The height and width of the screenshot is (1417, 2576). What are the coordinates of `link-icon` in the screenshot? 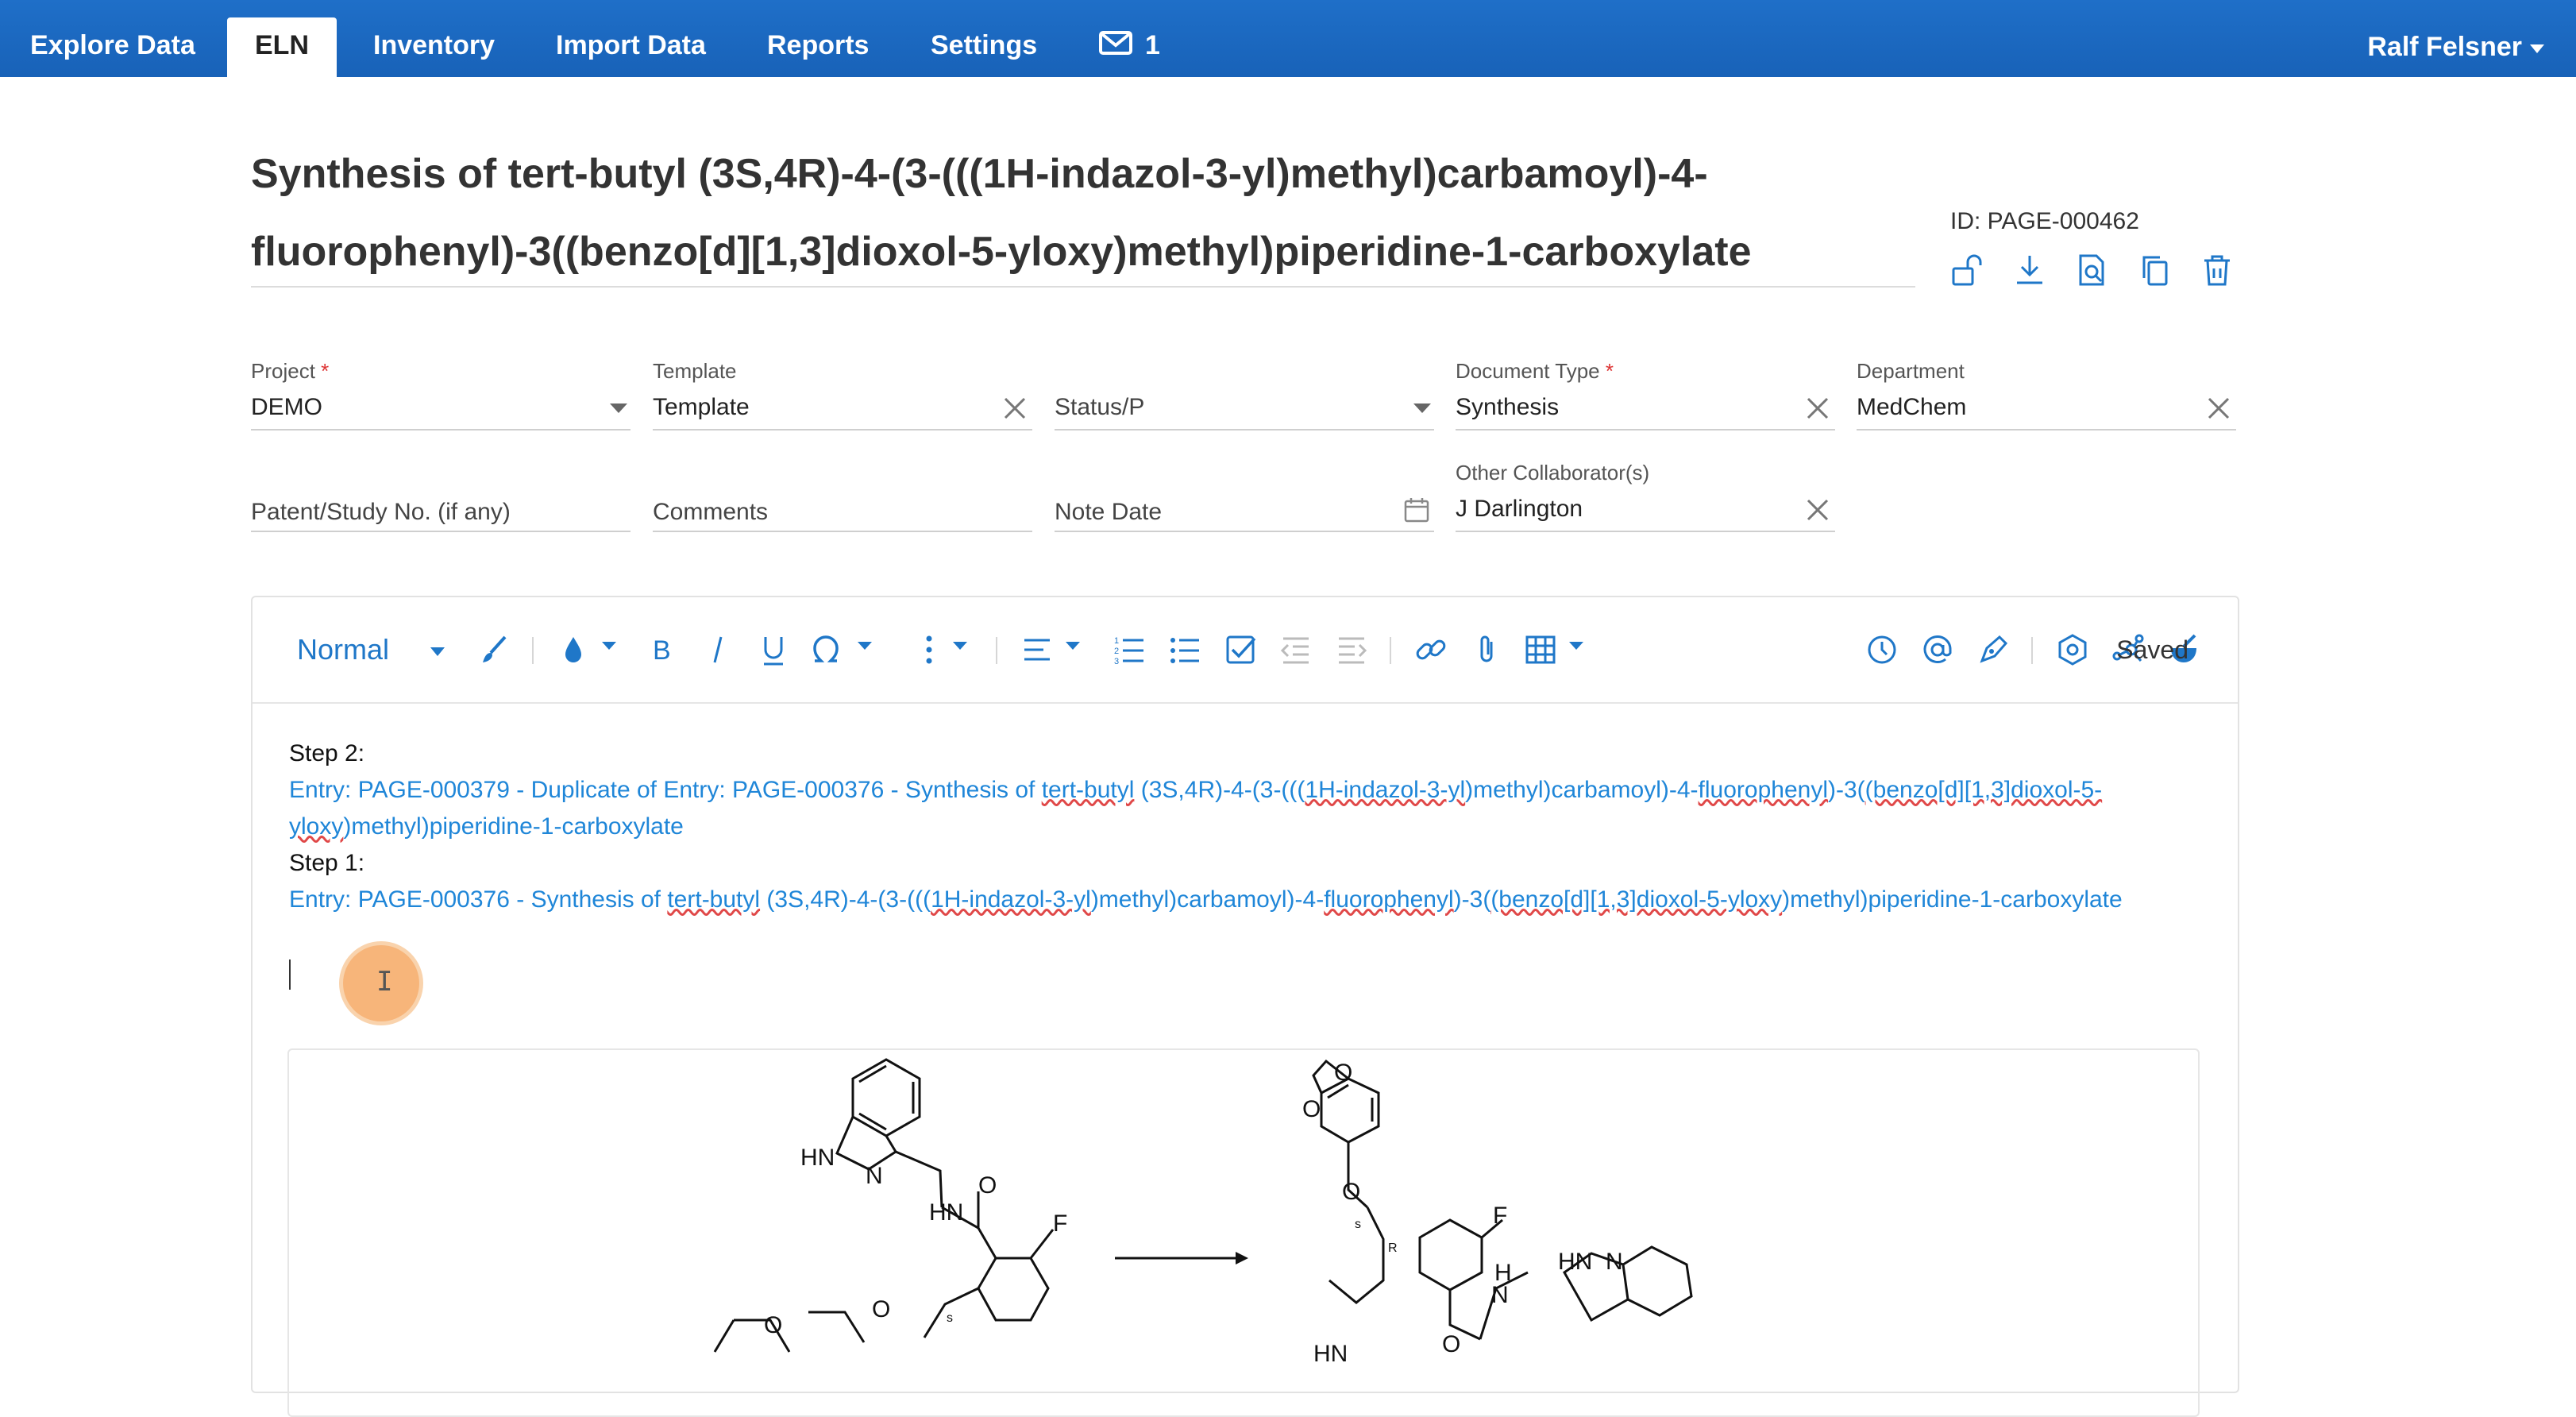 It's located at (1430, 649).